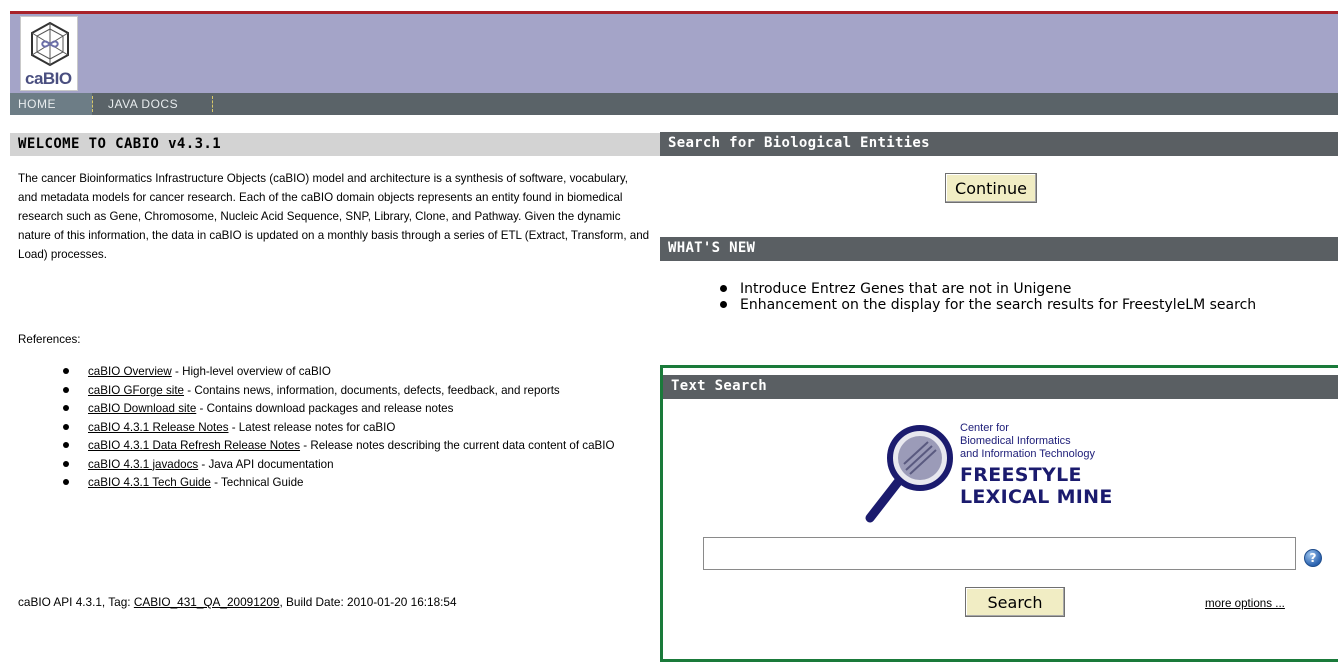 This screenshot has height=662, width=1338. Describe the element at coordinates (48, 78) in the screenshot. I see `logo-text: caBIO` at that location.